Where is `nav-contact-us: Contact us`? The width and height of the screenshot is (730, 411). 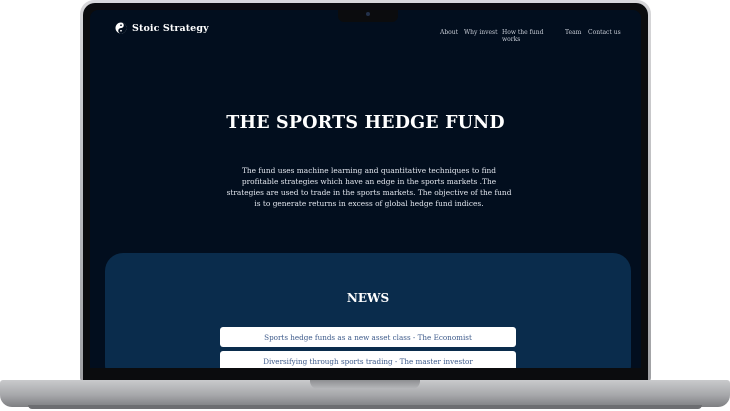 nav-contact-us: Contact us is located at coordinates (604, 32).